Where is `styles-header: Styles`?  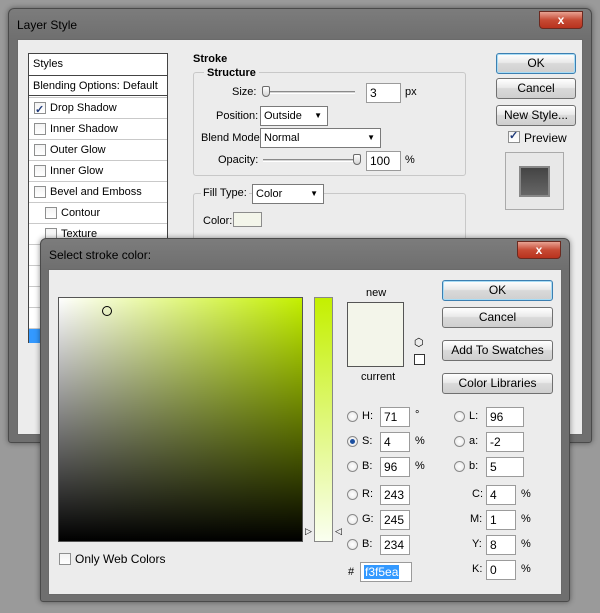 styles-header: Styles is located at coordinates (98, 64).